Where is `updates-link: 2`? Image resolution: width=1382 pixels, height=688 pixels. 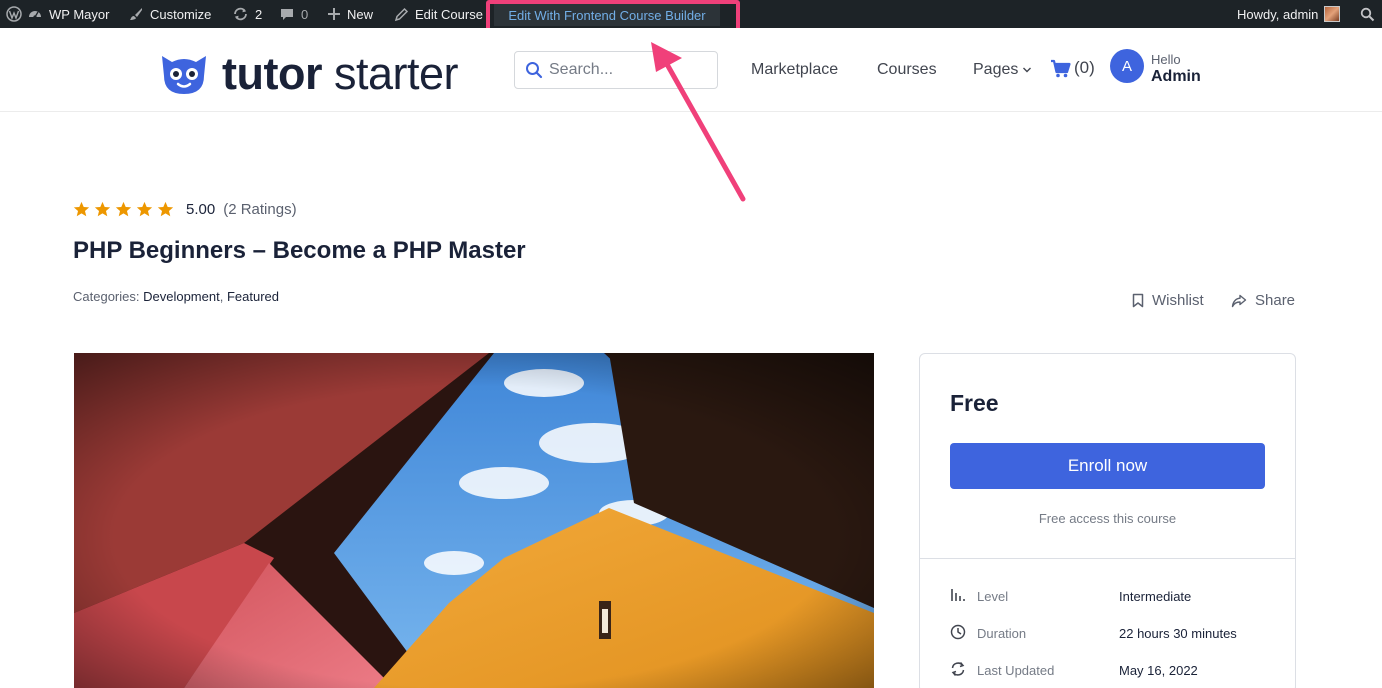 updates-link: 2 is located at coordinates (247, 14).